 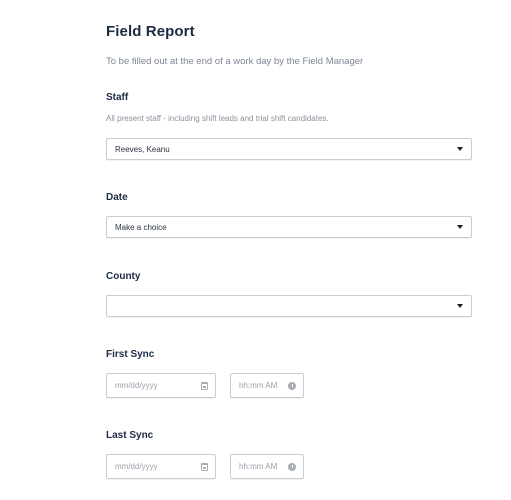 What do you see at coordinates (123, 276) in the screenshot?
I see `county-label: County` at bounding box center [123, 276].